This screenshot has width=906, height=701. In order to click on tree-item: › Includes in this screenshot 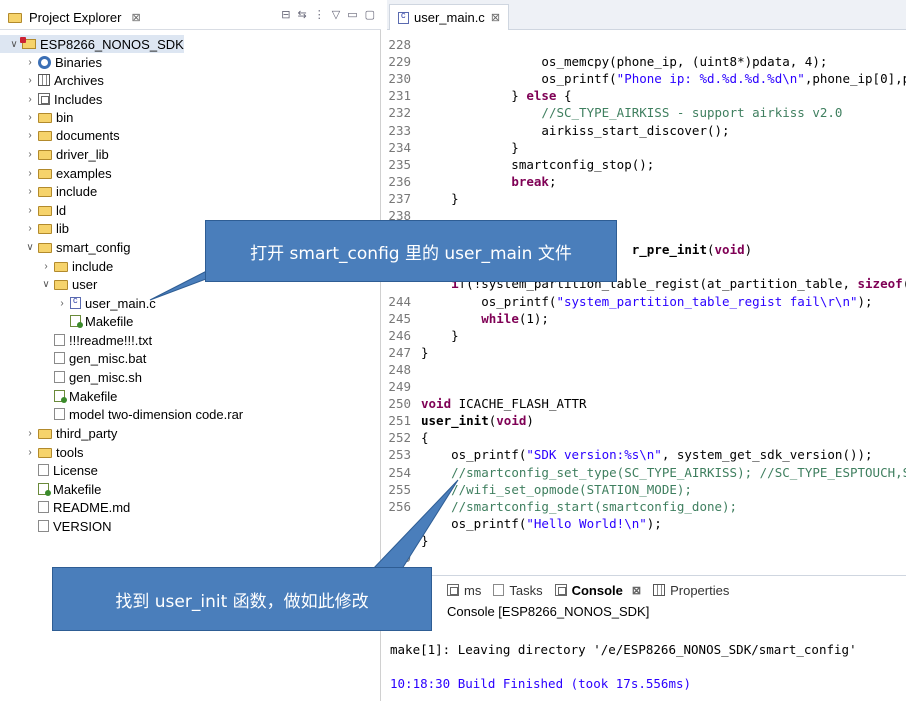, I will do `click(51, 99)`.